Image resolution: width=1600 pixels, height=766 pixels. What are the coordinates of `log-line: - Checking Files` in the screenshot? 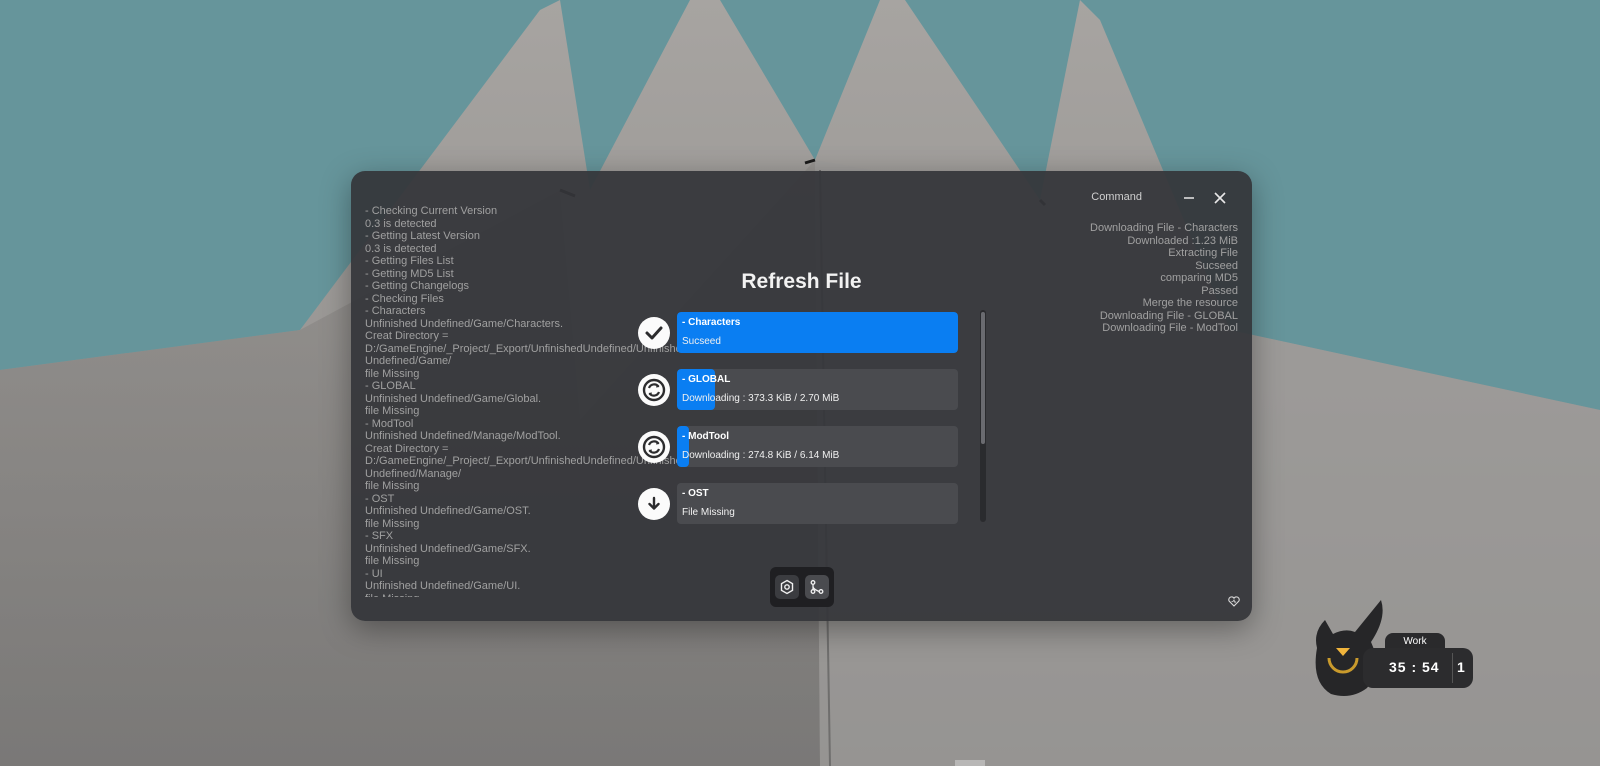 It's located at (404, 298).